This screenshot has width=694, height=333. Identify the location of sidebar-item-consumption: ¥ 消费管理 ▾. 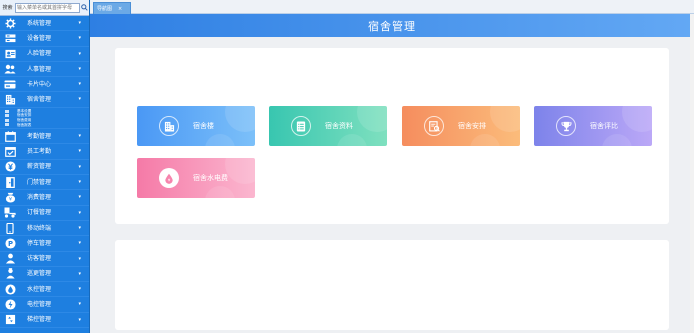
(44, 198).